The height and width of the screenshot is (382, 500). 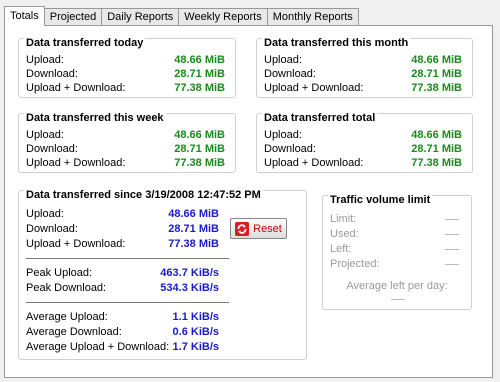 I want to click on limit-used-label: Used:, so click(x=344, y=234).